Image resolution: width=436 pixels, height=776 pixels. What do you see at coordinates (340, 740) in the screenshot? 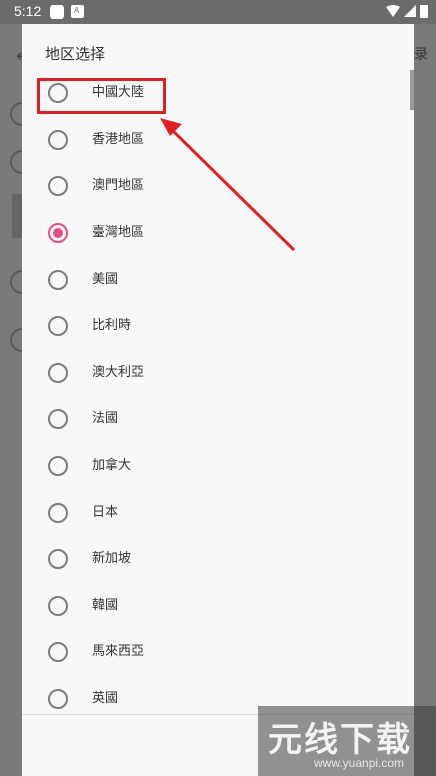
I see `watermark-title: 元线下载` at bounding box center [340, 740].